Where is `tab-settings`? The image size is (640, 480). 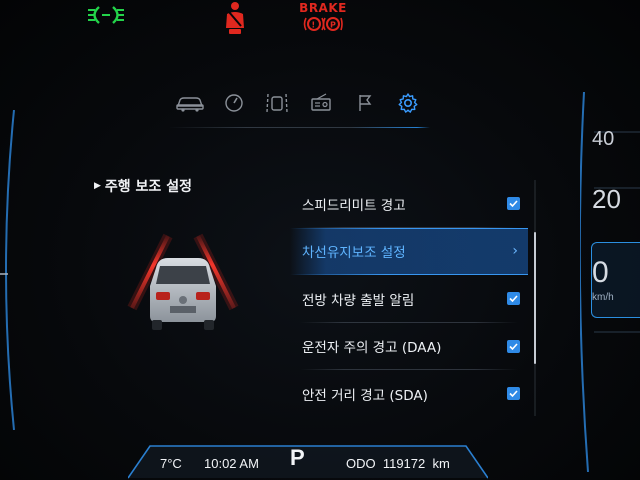
tab-settings is located at coordinates (408, 105).